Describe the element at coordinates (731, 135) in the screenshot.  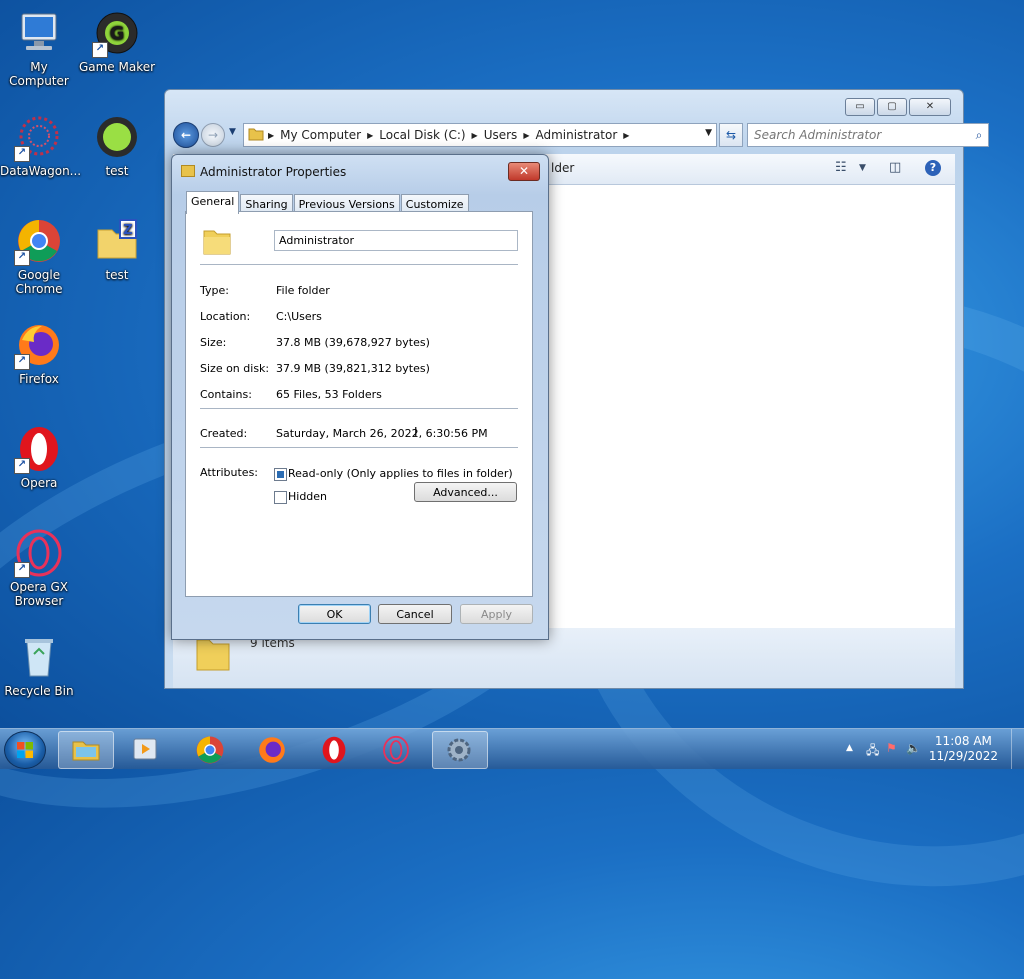
I see `refresh-button: ⇆` at that location.